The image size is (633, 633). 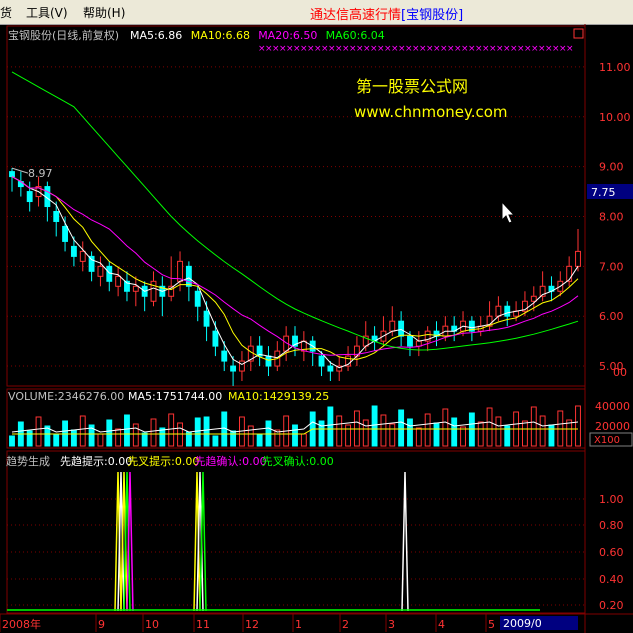 What do you see at coordinates (405, 541) in the screenshot?
I see `indicator-spike` at bounding box center [405, 541].